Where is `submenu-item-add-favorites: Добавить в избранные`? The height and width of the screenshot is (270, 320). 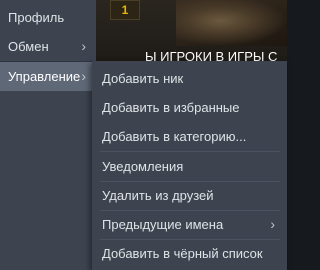
submenu-item-add-favorites: Добавить в избранные is located at coordinates (189, 107).